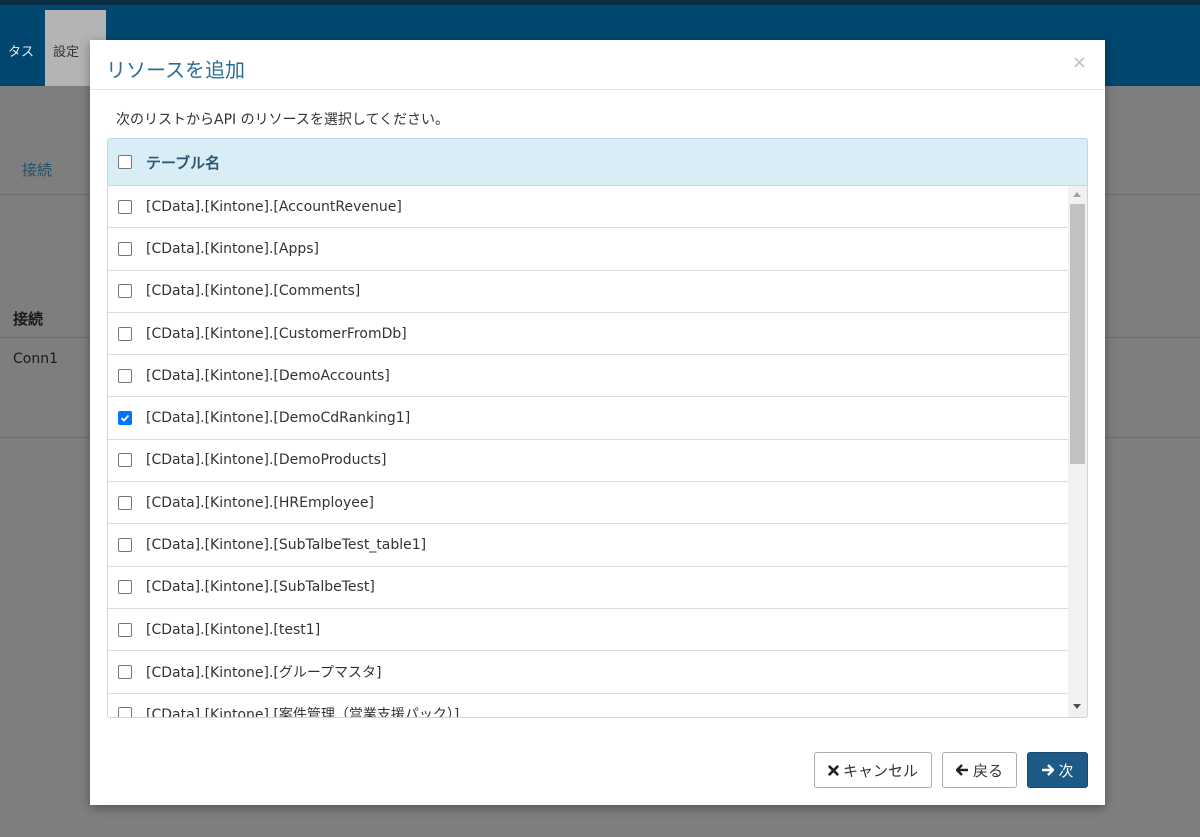  I want to click on back-button-label: 戻る, so click(987, 770).